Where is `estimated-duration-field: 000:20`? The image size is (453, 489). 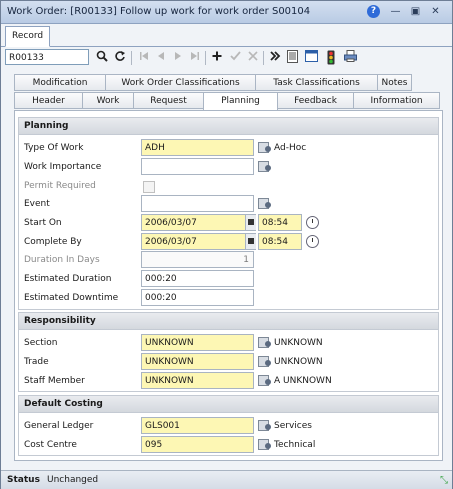
estimated-duration-field: 000:20 is located at coordinates (197, 278).